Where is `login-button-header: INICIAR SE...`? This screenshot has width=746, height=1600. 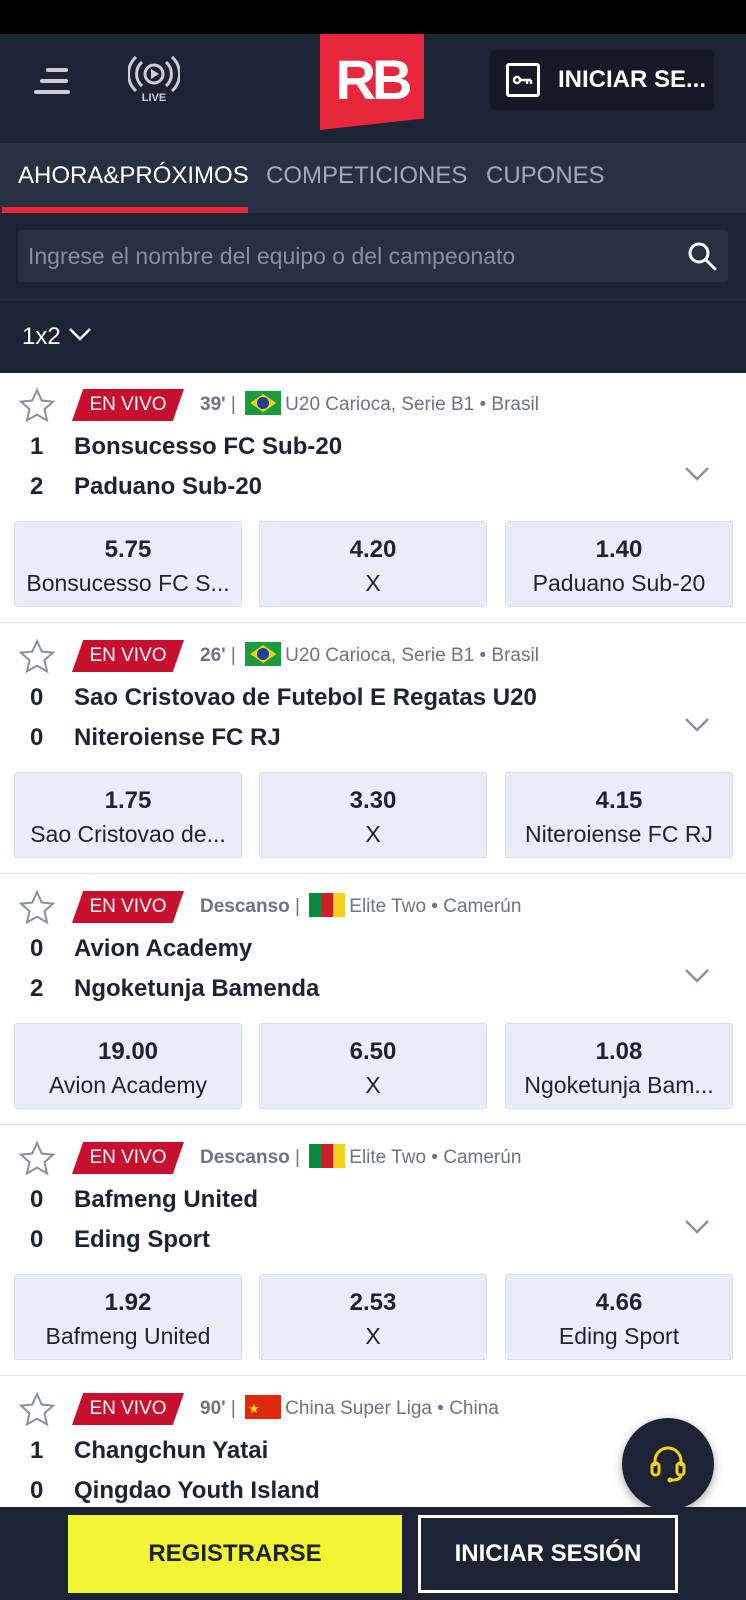
login-button-header: INICIAR SE... is located at coordinates (602, 80).